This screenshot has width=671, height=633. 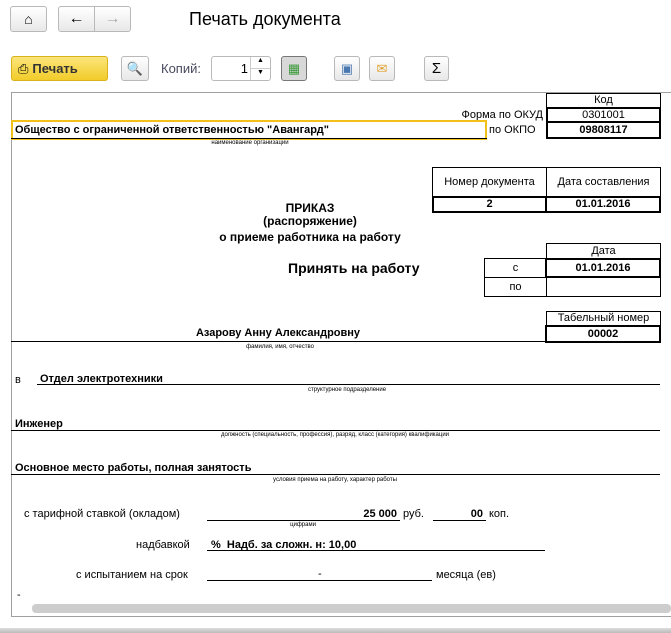 I want to click on tab-header: Табельный номер, so click(x=603, y=318).